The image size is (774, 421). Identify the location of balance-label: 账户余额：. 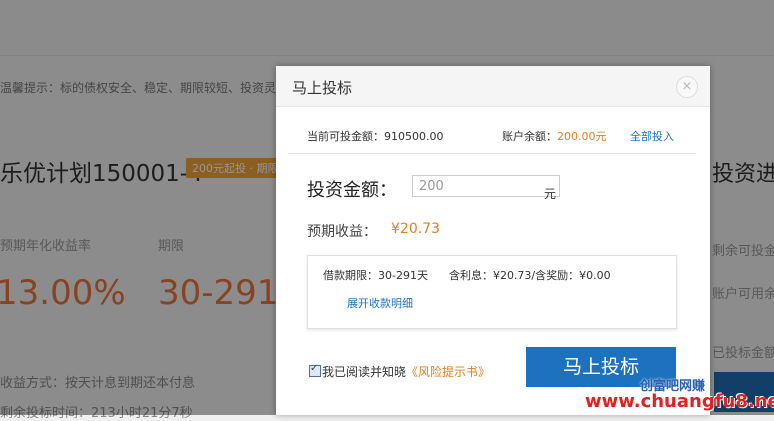
(529, 136).